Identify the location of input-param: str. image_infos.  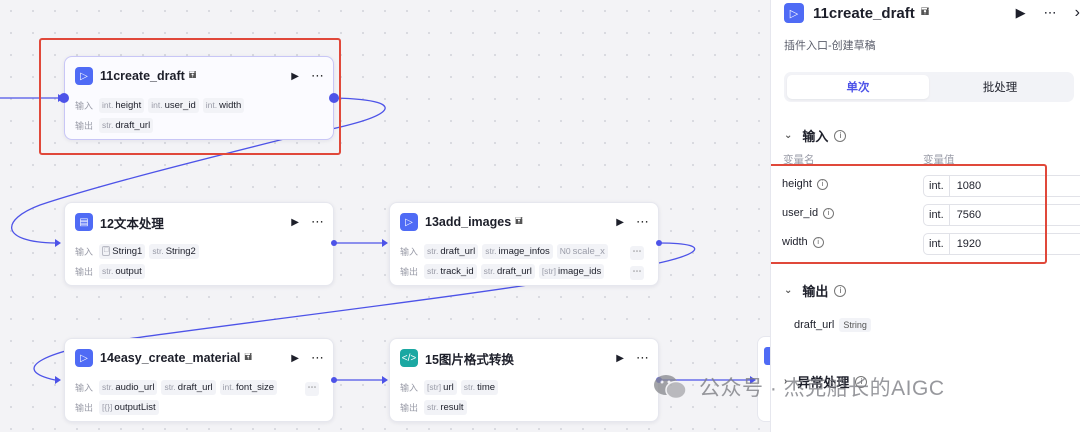
(517, 251).